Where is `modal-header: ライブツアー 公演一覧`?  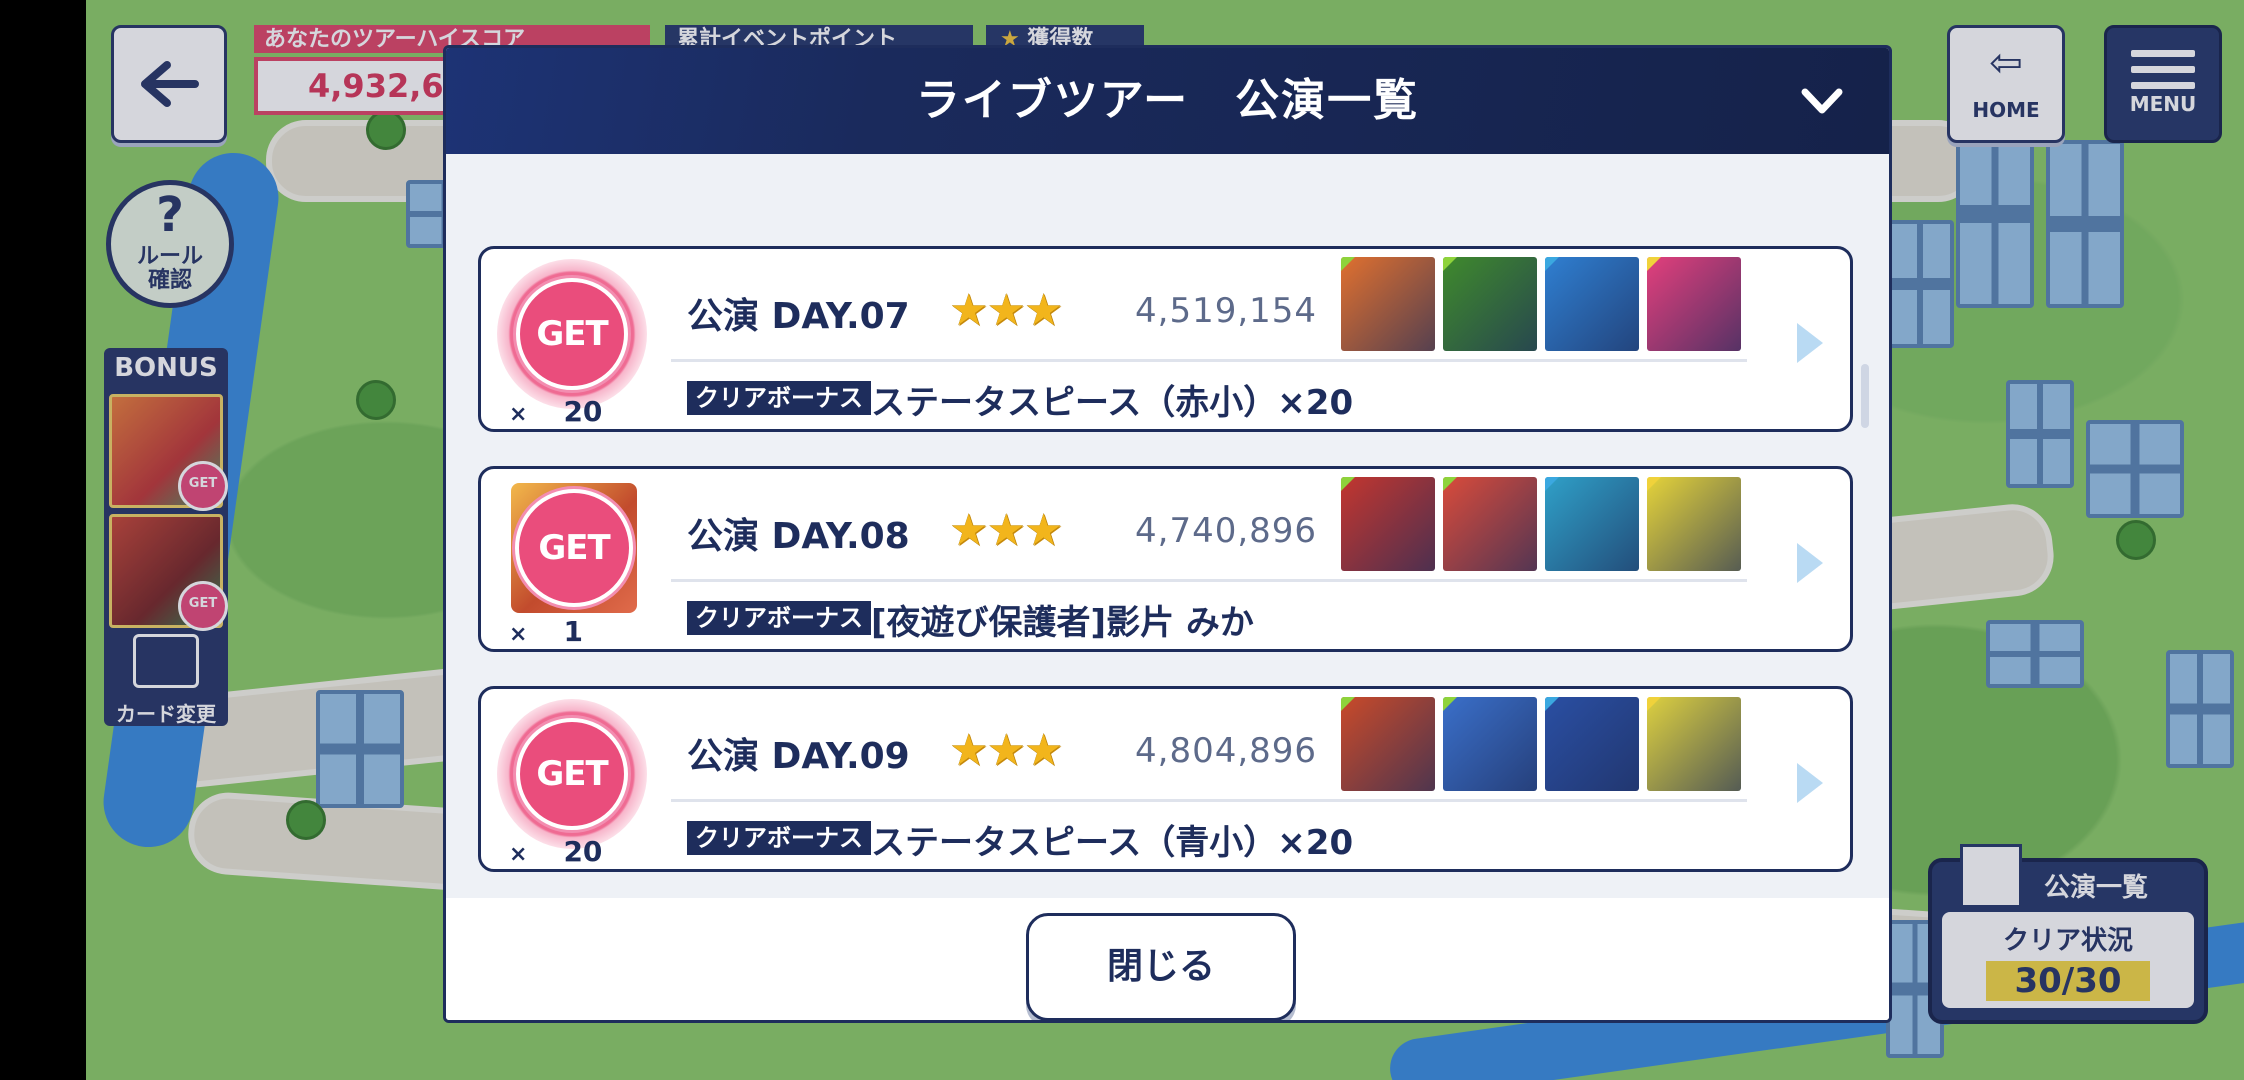 modal-header: ライブツアー 公演一覧 is located at coordinates (1167, 101).